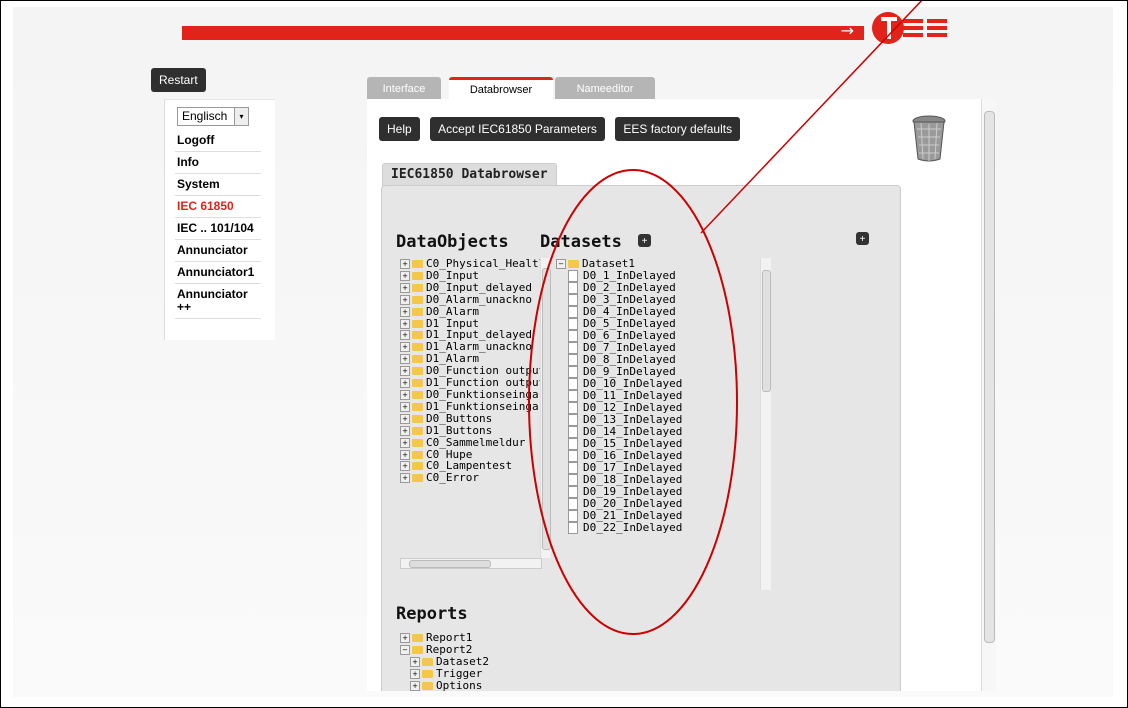 Image resolution: width=1128 pixels, height=708 pixels. What do you see at coordinates (633, 402) in the screenshot?
I see `annotation-ellipse` at bounding box center [633, 402].